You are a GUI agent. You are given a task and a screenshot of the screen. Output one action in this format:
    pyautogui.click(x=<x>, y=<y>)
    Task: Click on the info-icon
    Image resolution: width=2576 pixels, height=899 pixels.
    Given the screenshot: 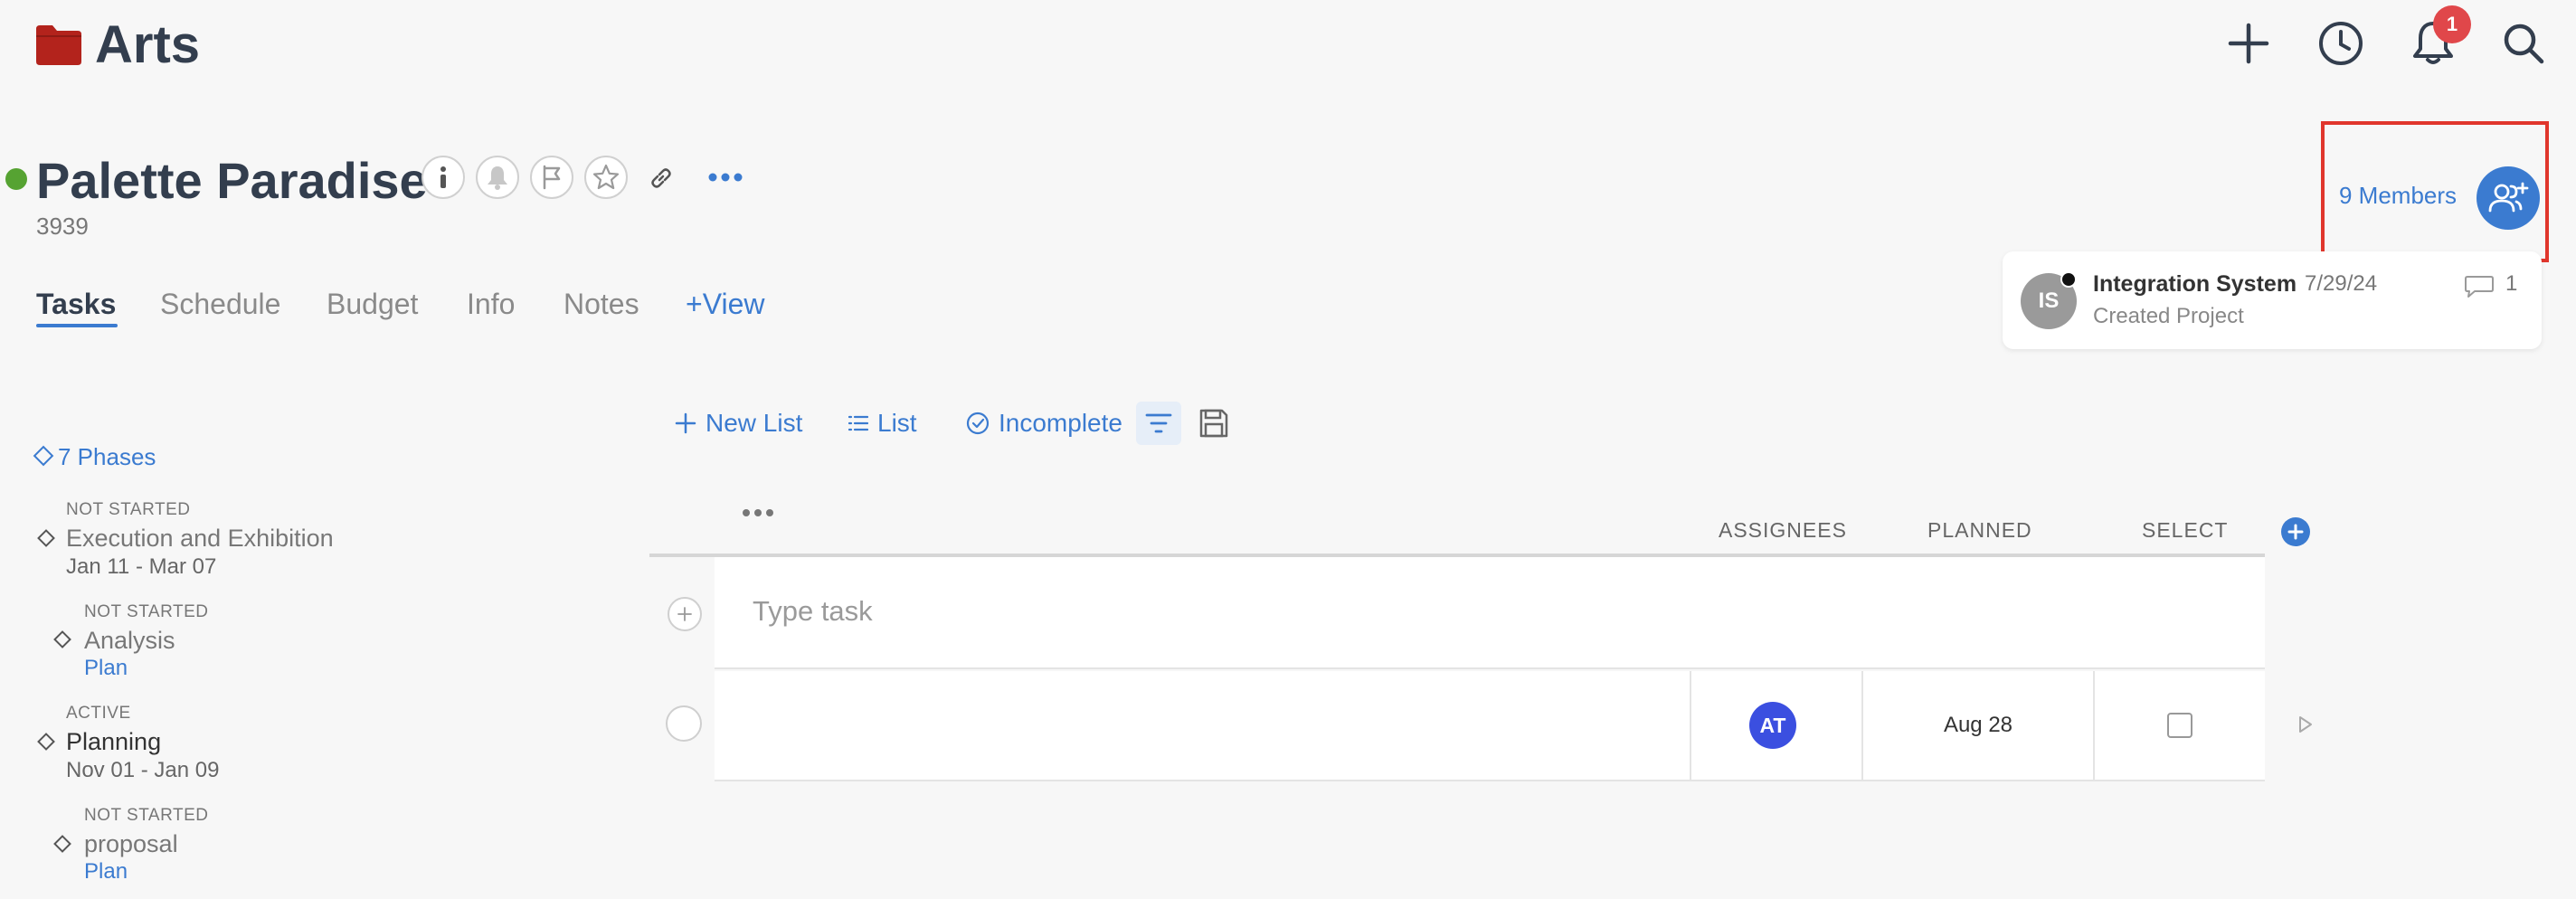 What is the action you would take?
    pyautogui.click(x=443, y=177)
    